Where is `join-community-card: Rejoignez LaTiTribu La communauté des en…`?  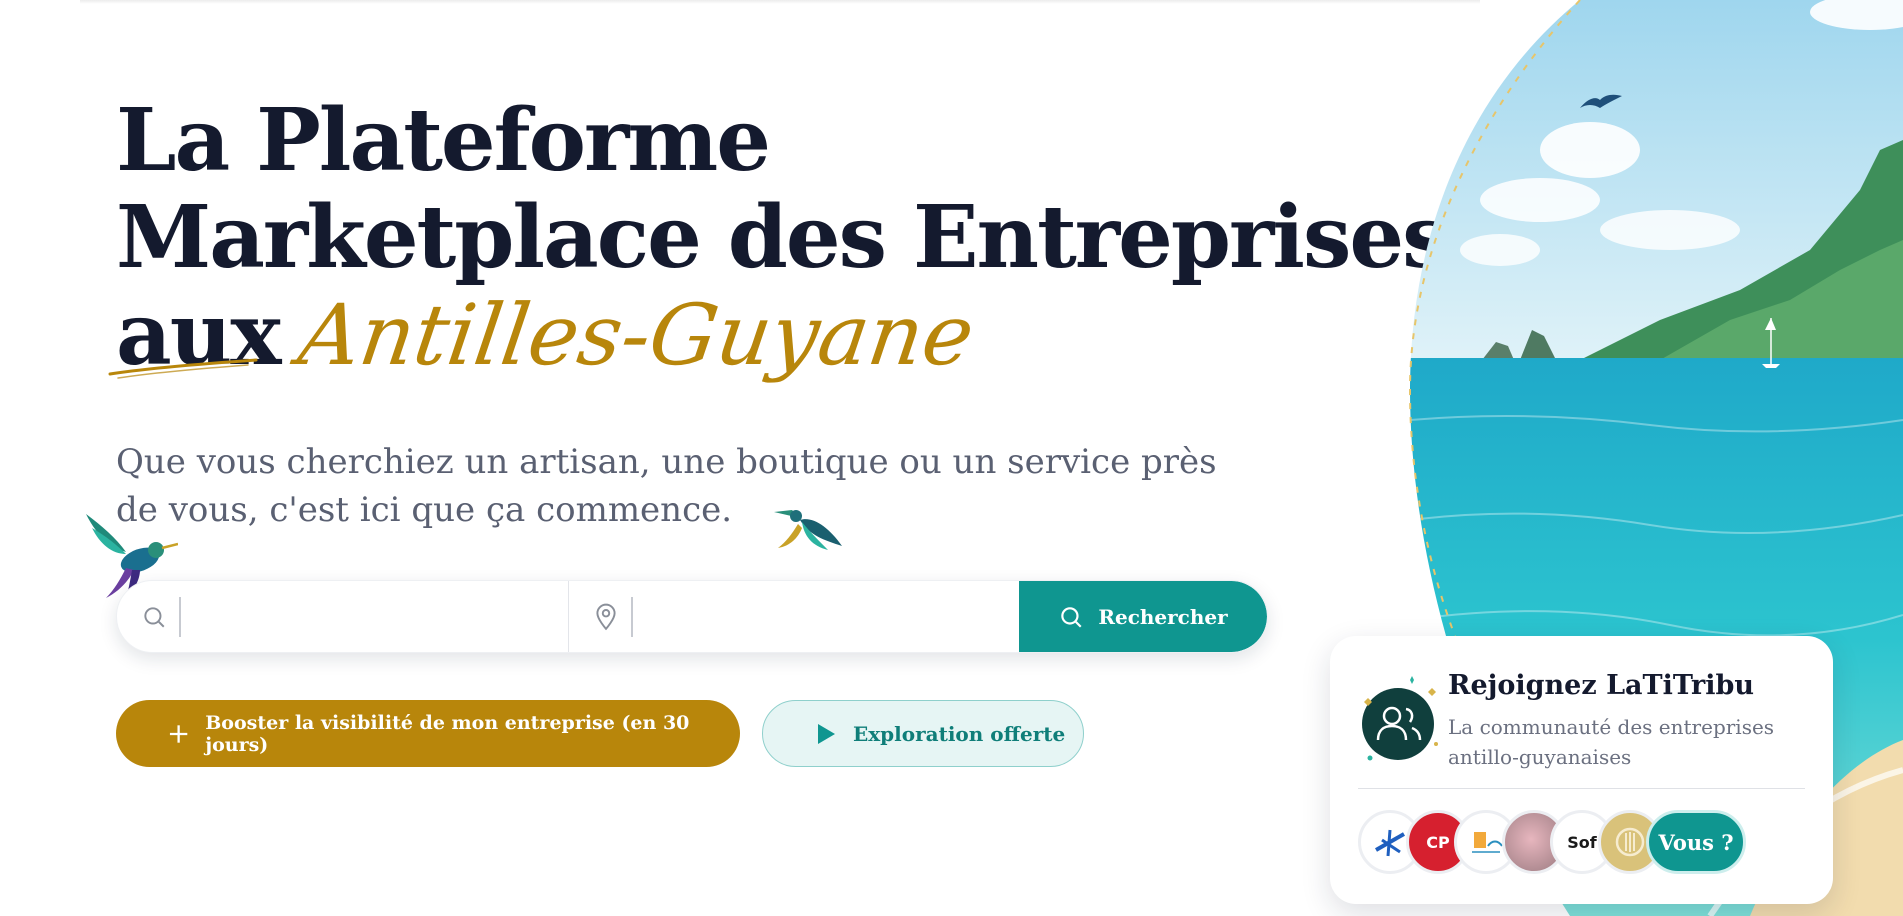
join-community-card: Rejoignez LaTiTribu La communauté des en… is located at coordinates (1581, 770).